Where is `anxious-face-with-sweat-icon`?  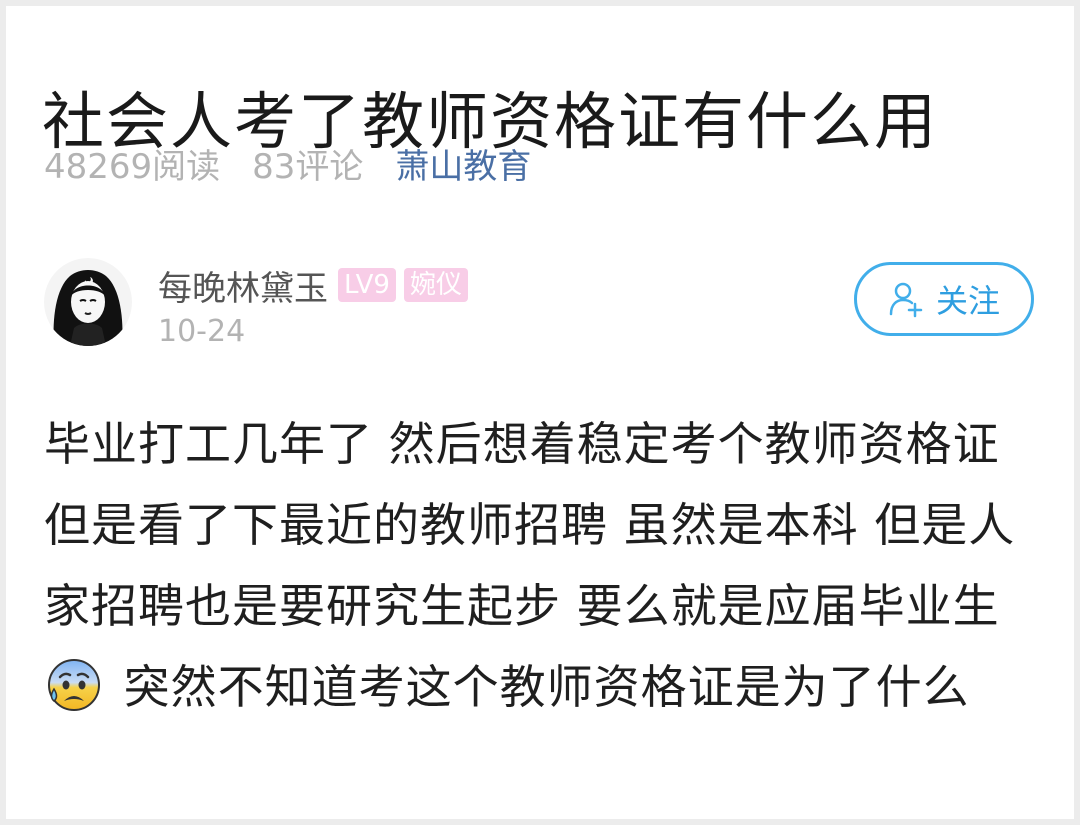 anxious-face-with-sweat-icon is located at coordinates (74, 697).